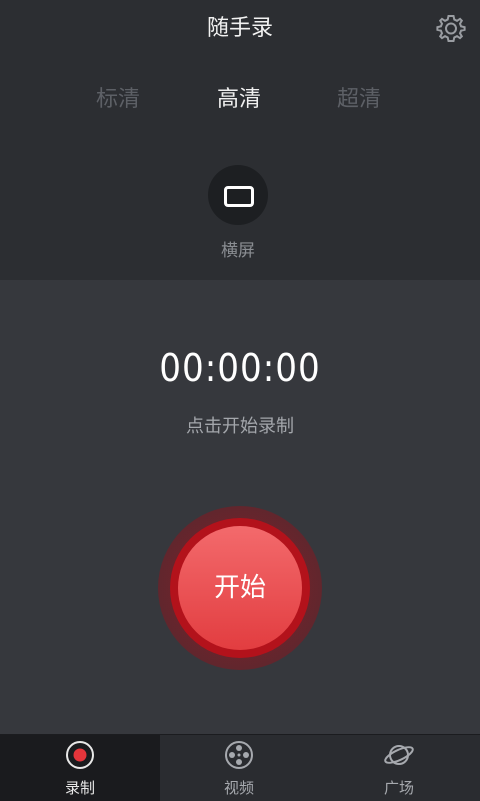 This screenshot has width=480, height=801. What do you see at coordinates (451, 28) in the screenshot?
I see `settings-gear-icon` at bounding box center [451, 28].